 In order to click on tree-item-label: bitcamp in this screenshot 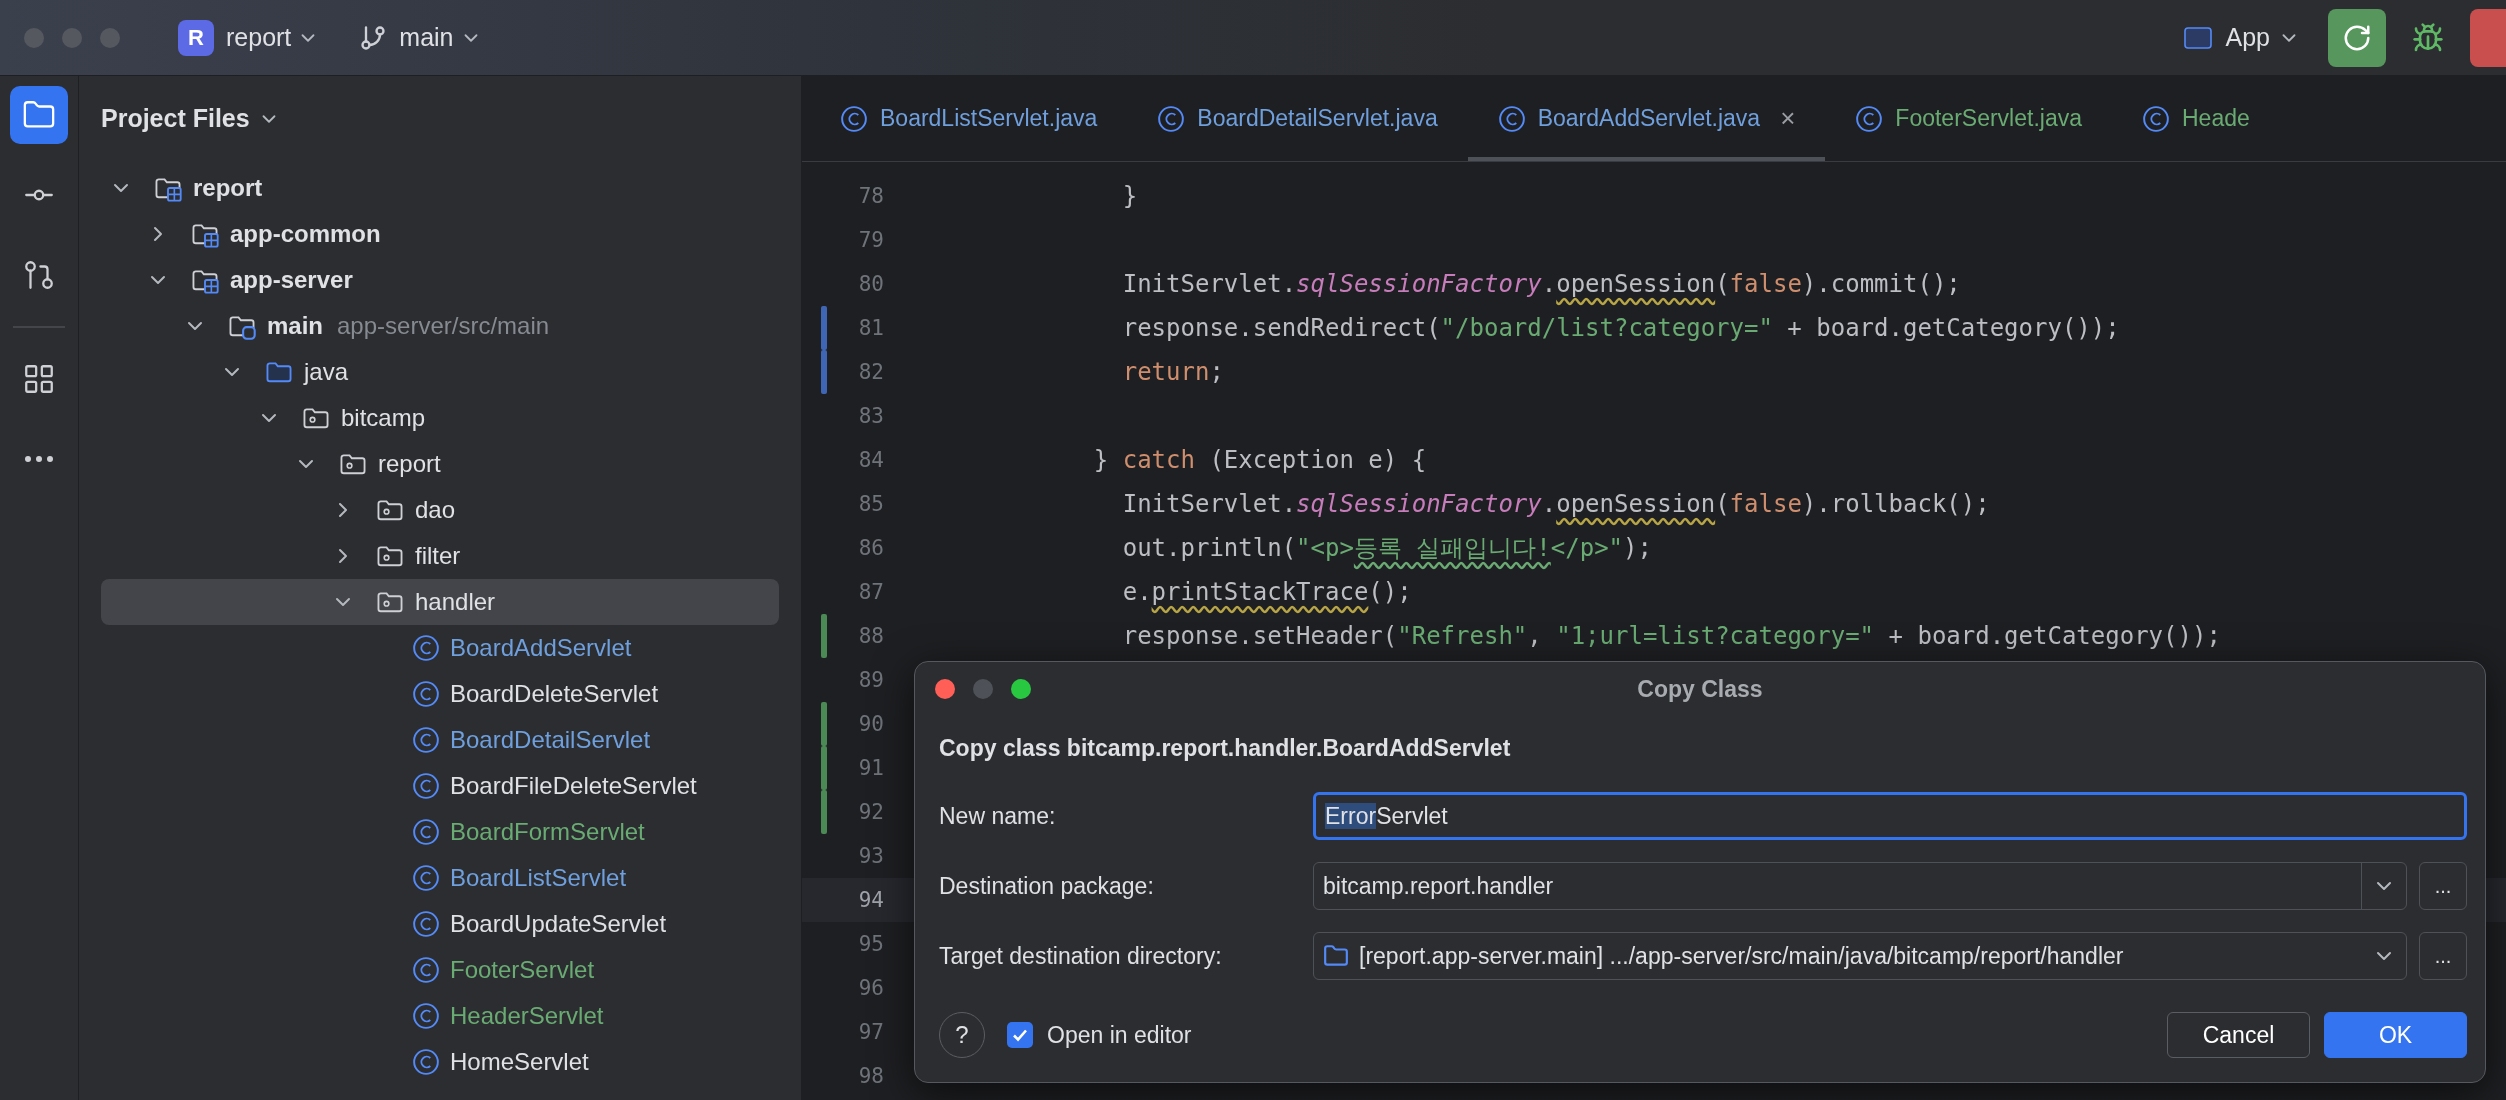, I will do `click(383, 418)`.